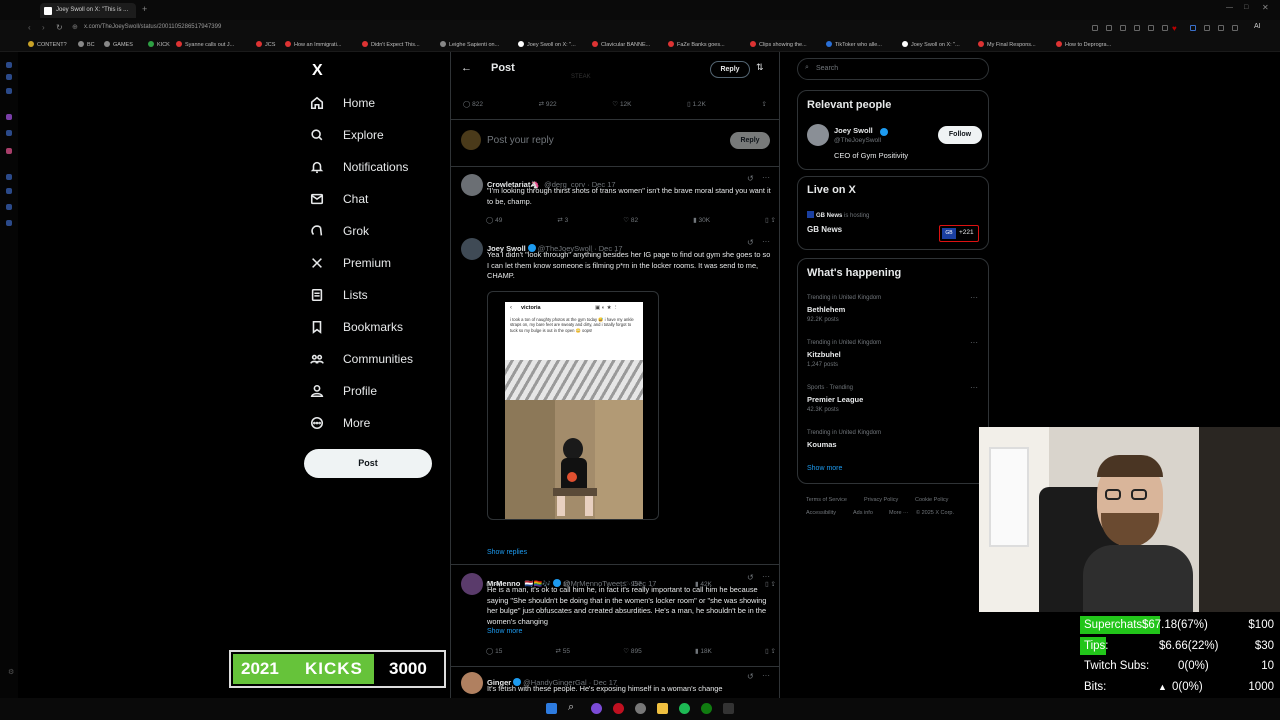  What do you see at coordinates (899, 513) in the screenshot?
I see `footer-link: More ···` at bounding box center [899, 513].